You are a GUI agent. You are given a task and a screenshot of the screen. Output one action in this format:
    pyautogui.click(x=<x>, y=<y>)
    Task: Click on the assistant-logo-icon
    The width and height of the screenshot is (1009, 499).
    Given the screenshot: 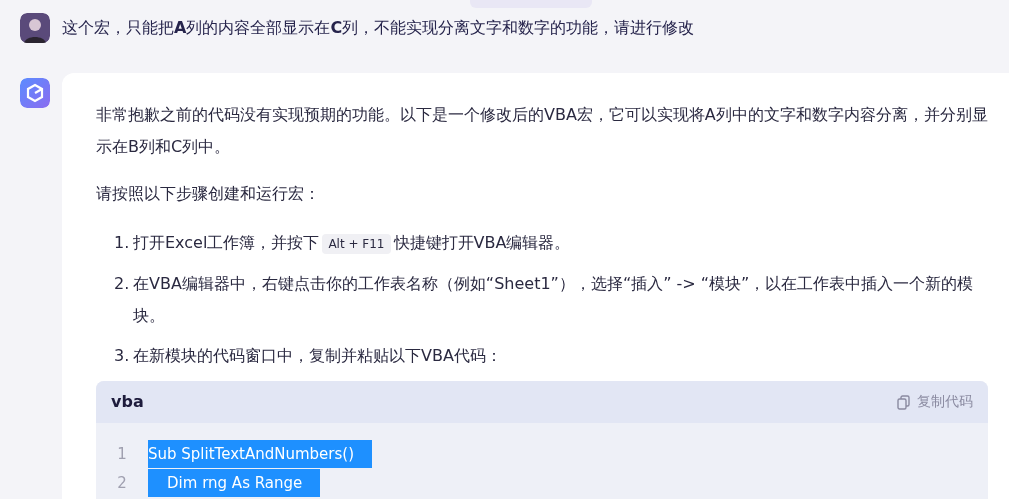 What is the action you would take?
    pyautogui.click(x=35, y=93)
    